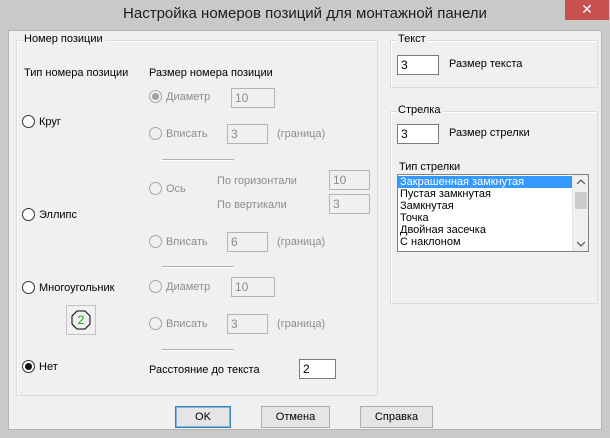 Image resolution: width=610 pixels, height=438 pixels. Describe the element at coordinates (253, 287) in the screenshot. I see `polygon-diameter-input: 10` at that location.